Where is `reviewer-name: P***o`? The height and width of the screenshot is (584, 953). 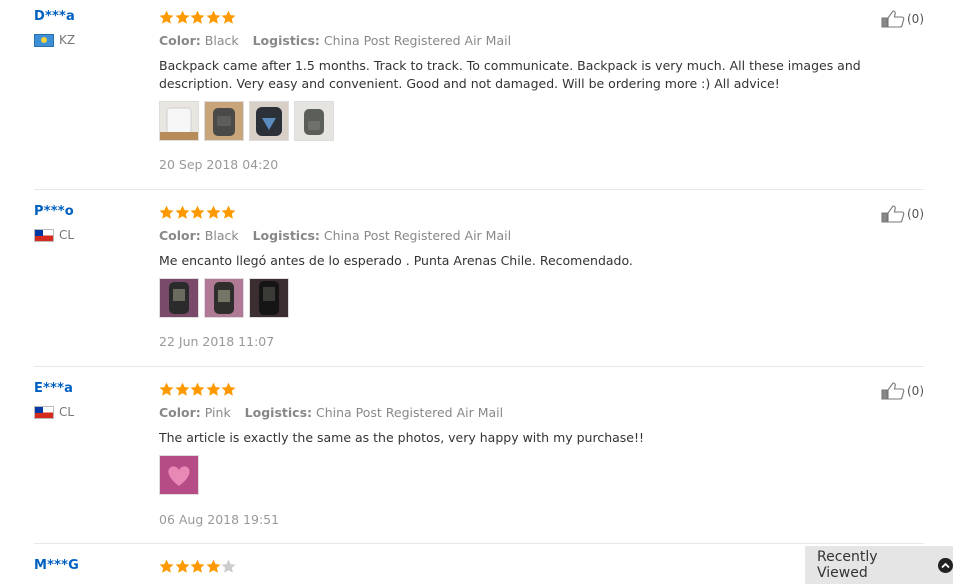 reviewer-name: P***o is located at coordinates (54, 211).